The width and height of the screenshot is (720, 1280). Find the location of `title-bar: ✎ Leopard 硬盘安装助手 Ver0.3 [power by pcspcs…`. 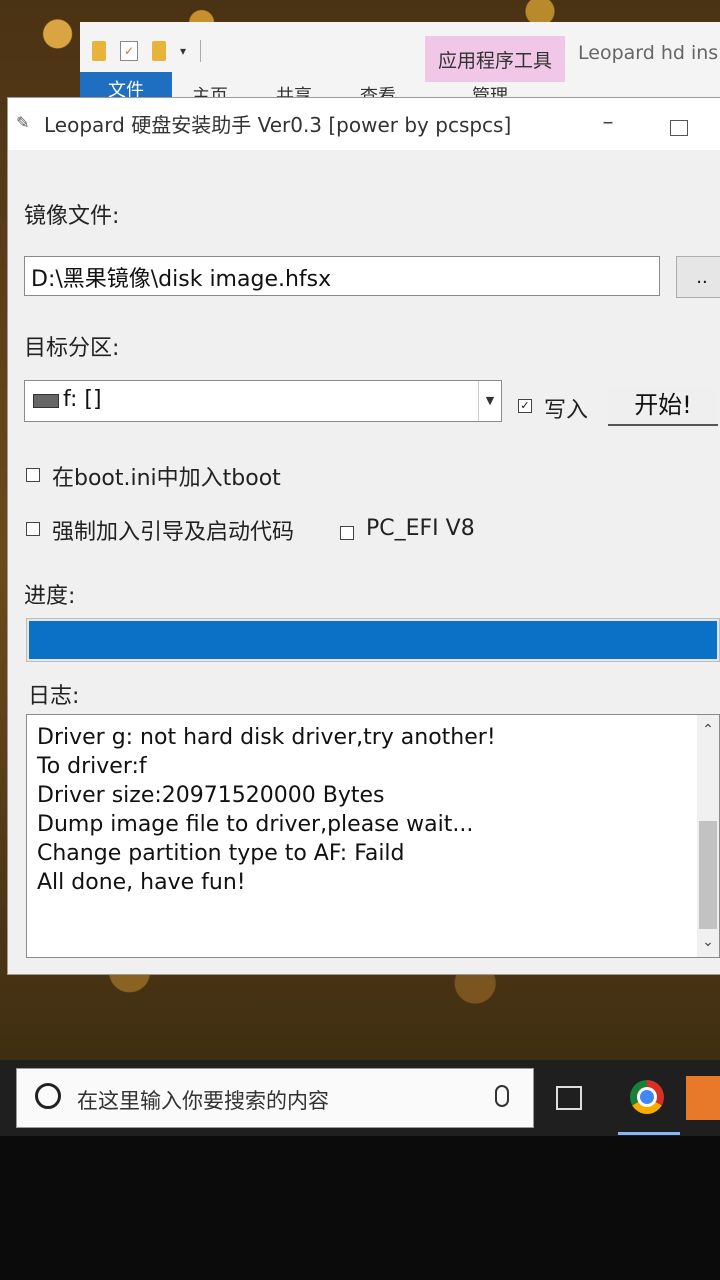

title-bar: ✎ Leopard 硬盘安装助手 Ver0.3 [power by pcspcs… is located at coordinates (364, 124).